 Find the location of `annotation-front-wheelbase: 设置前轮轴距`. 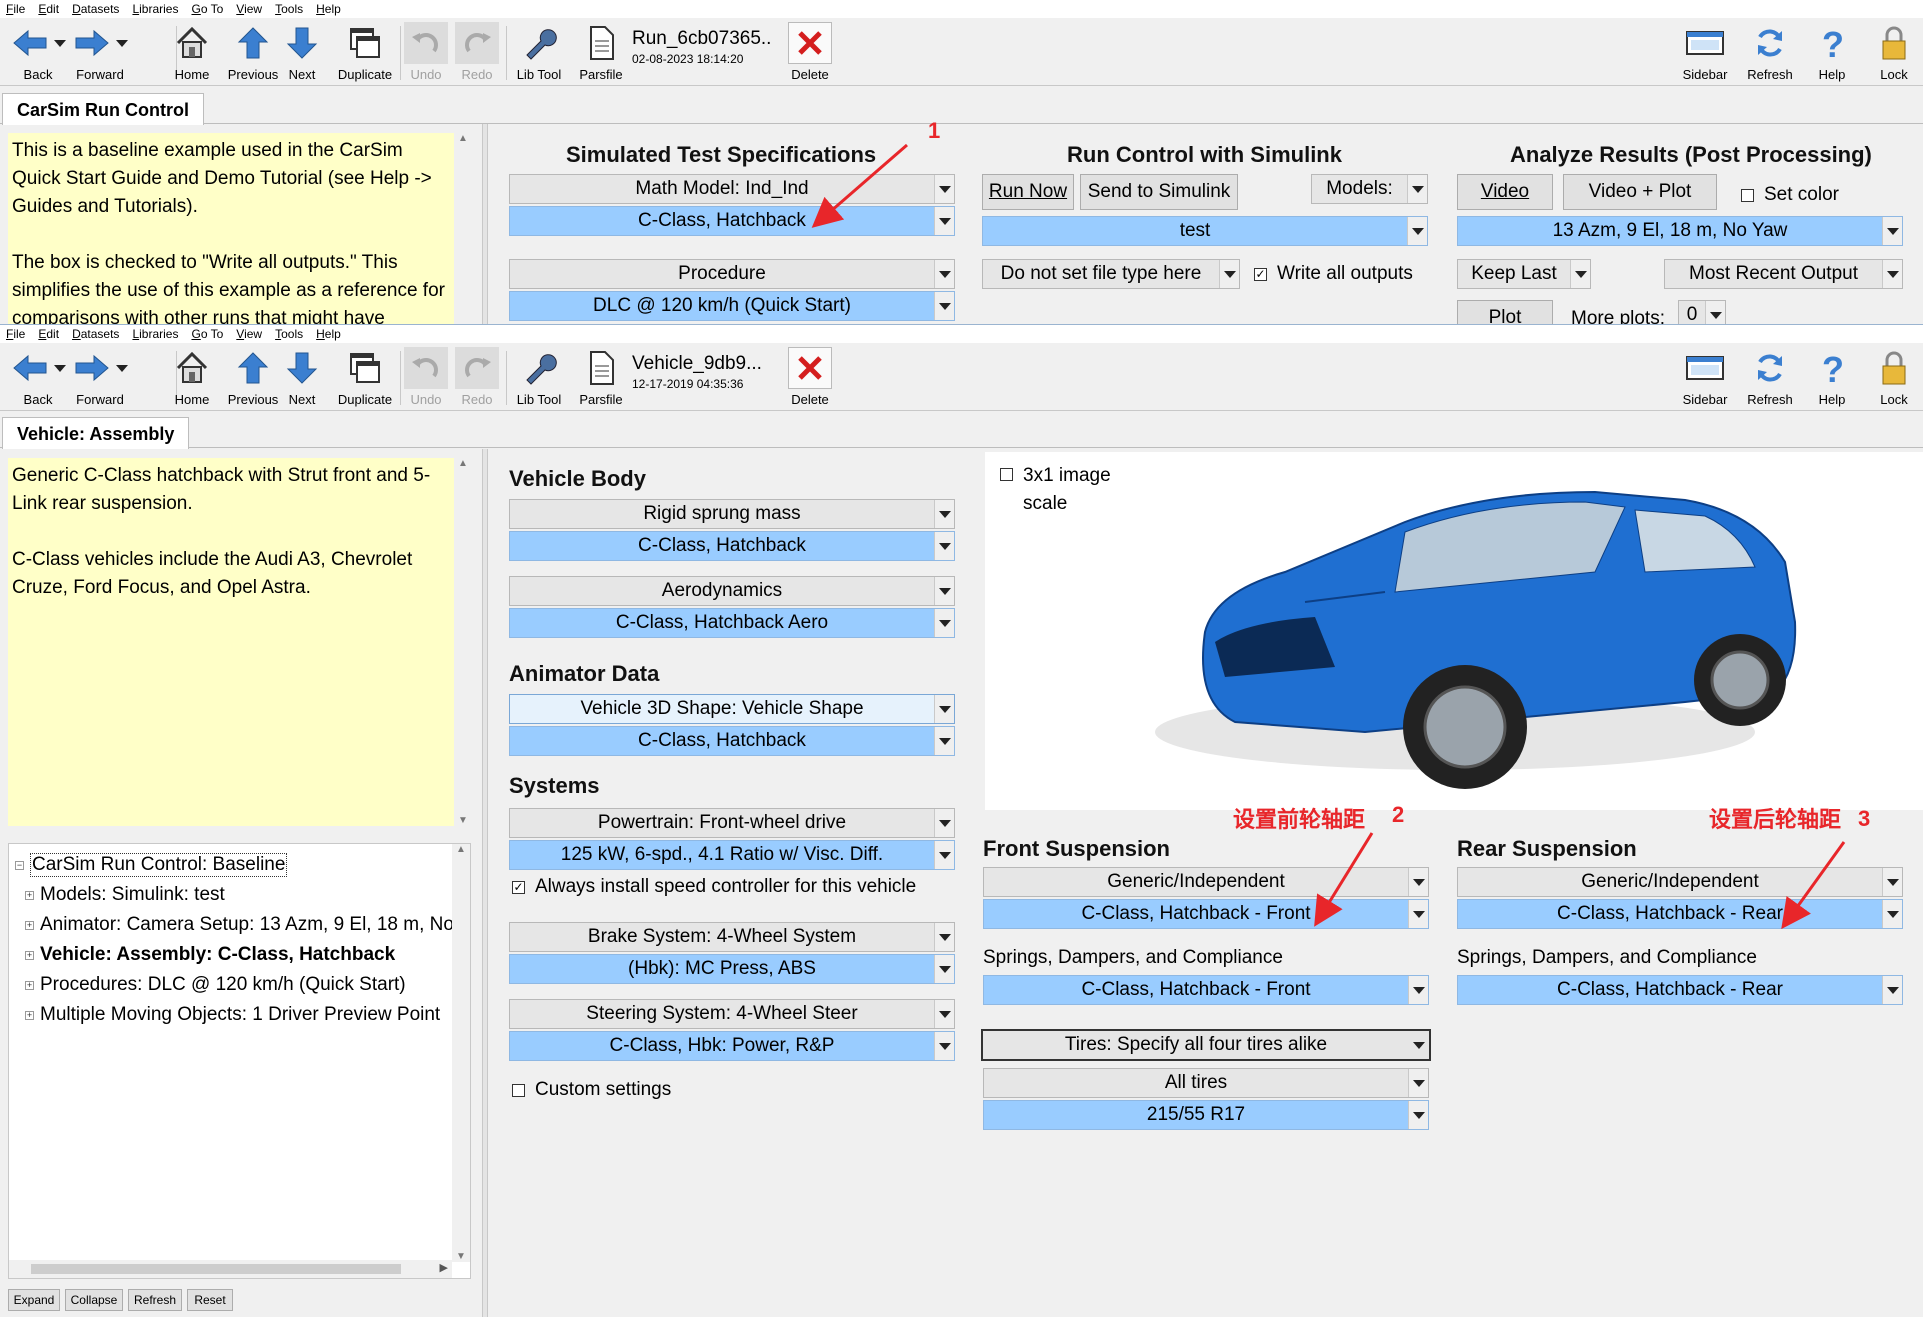

annotation-front-wheelbase: 设置前轮轴距 is located at coordinates (1299, 819).